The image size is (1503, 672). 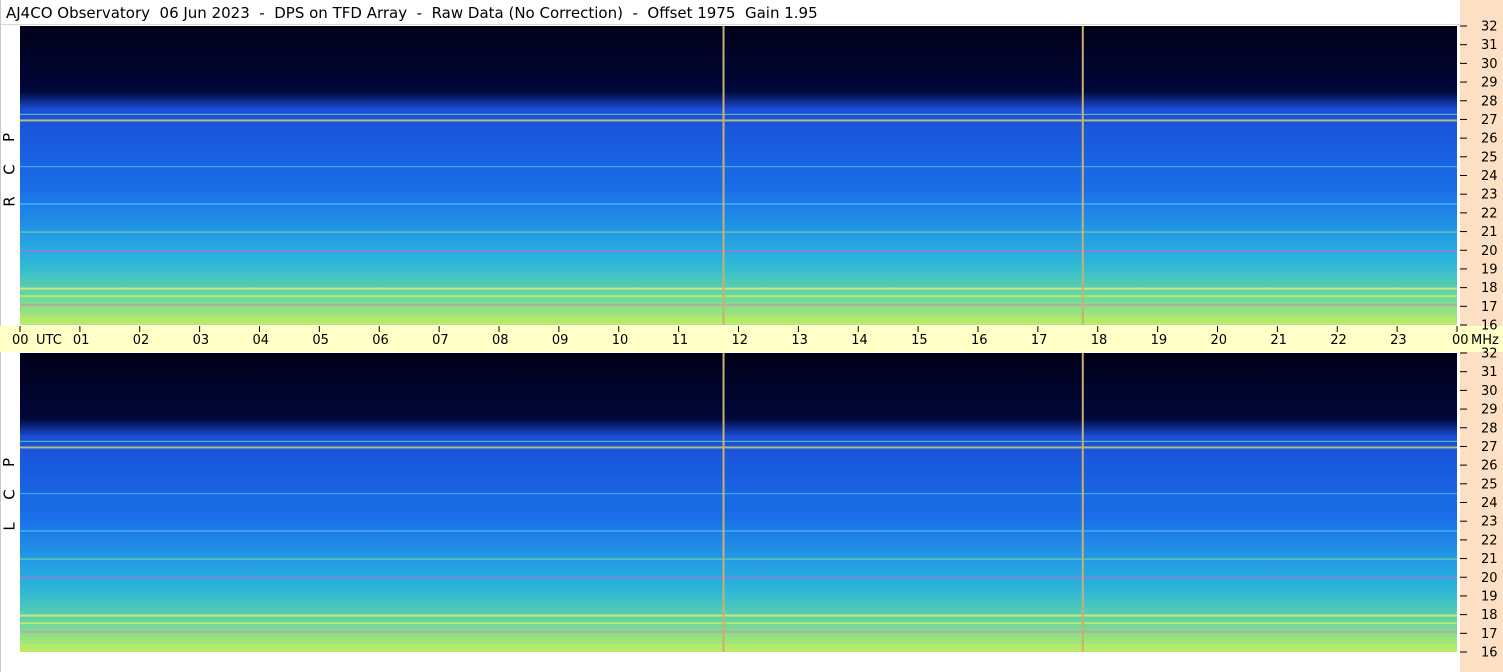 I want to click on utc-tick-label: 12, so click(x=740, y=340).